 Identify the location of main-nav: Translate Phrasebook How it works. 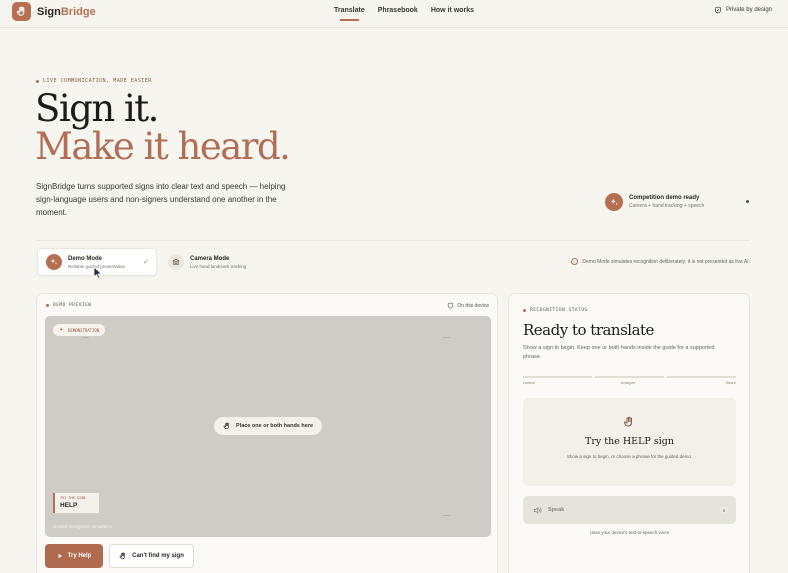
(404, 14).